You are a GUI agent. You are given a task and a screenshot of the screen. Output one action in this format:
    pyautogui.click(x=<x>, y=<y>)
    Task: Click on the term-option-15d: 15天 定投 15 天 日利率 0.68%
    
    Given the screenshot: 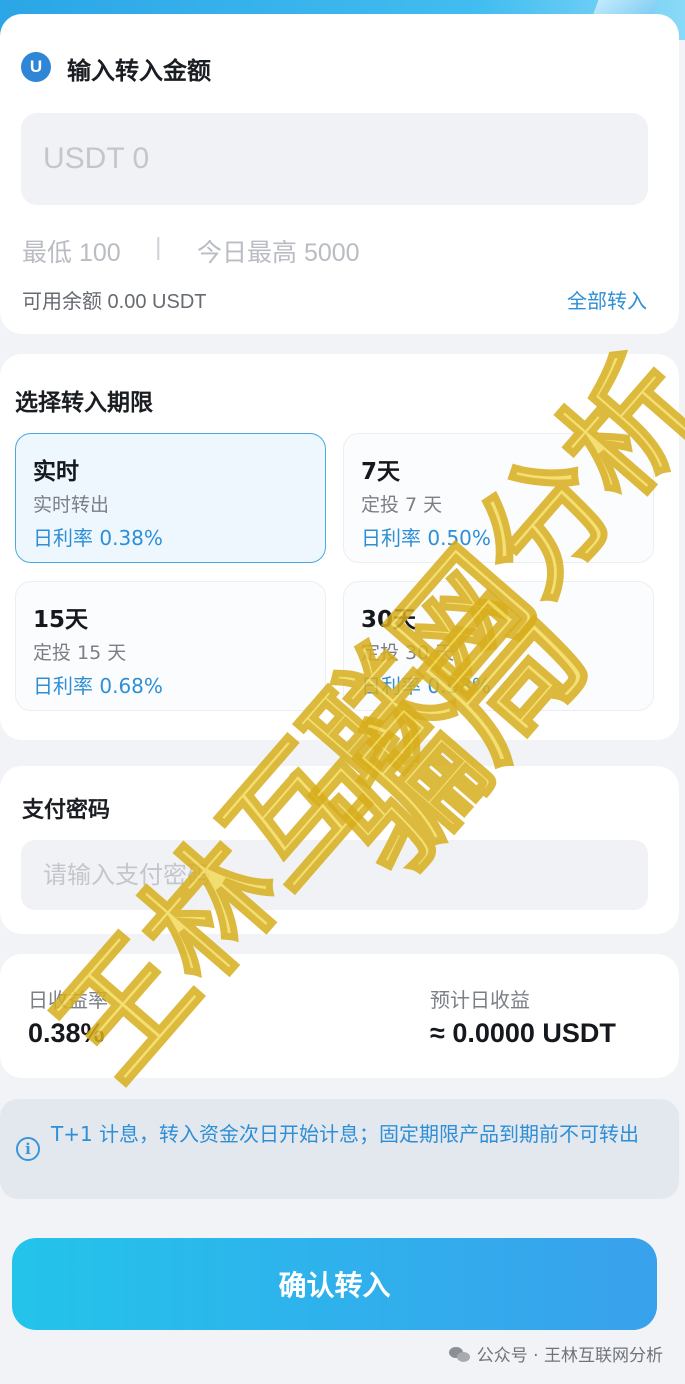 What is the action you would take?
    pyautogui.click(x=170, y=646)
    